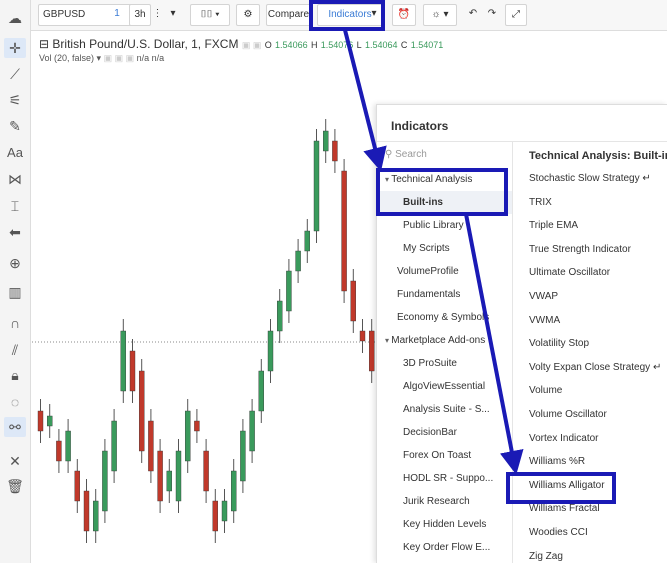  I want to click on indicator-item: Volume Oscillator, so click(598, 415).